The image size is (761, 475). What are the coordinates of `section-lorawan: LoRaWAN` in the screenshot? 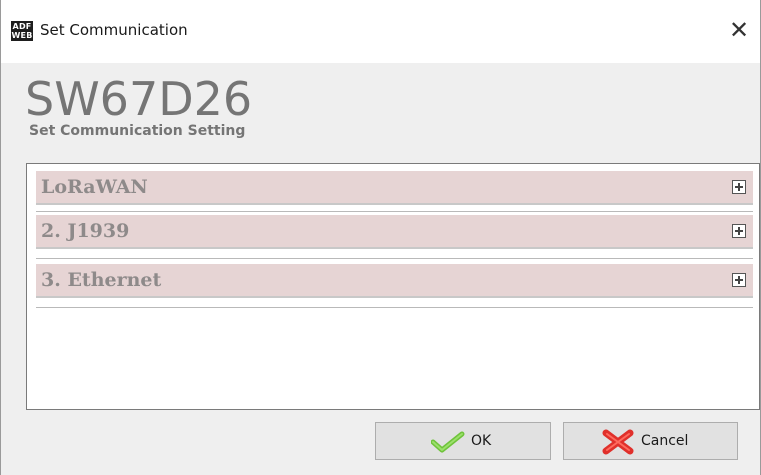 It's located at (394, 188).